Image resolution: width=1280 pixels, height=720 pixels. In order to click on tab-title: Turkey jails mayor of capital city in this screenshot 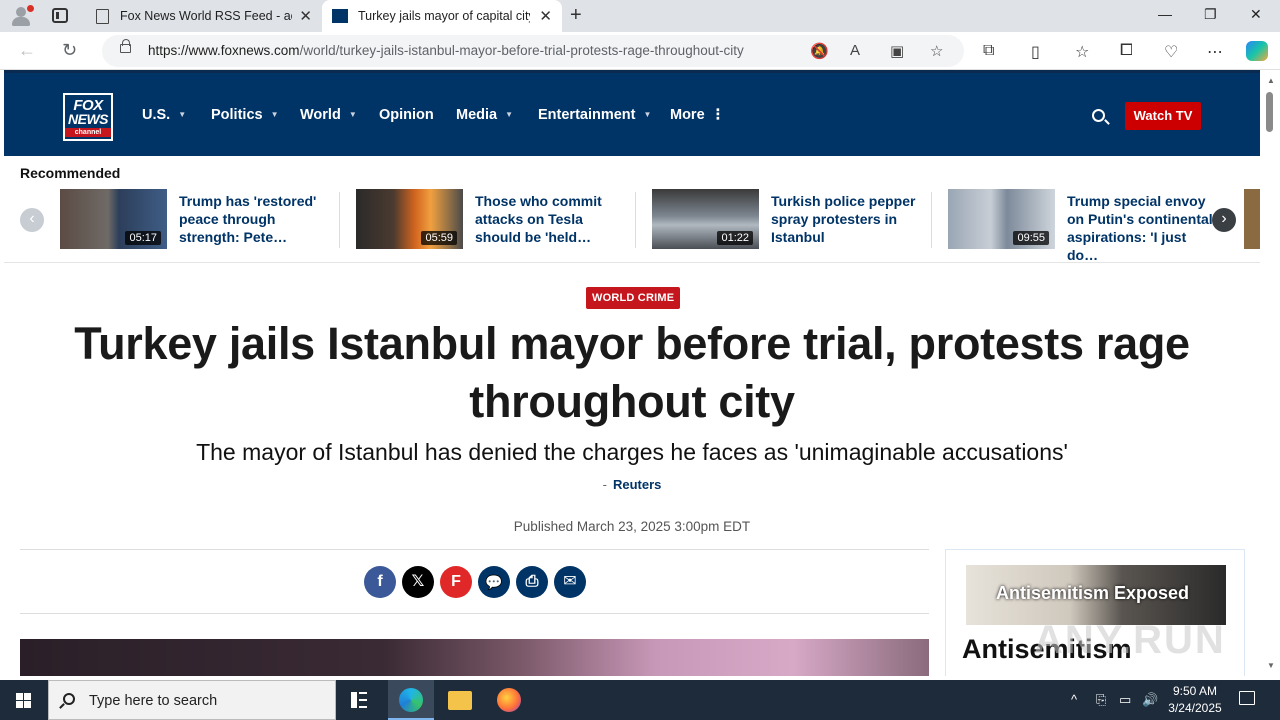, I will do `click(444, 16)`.